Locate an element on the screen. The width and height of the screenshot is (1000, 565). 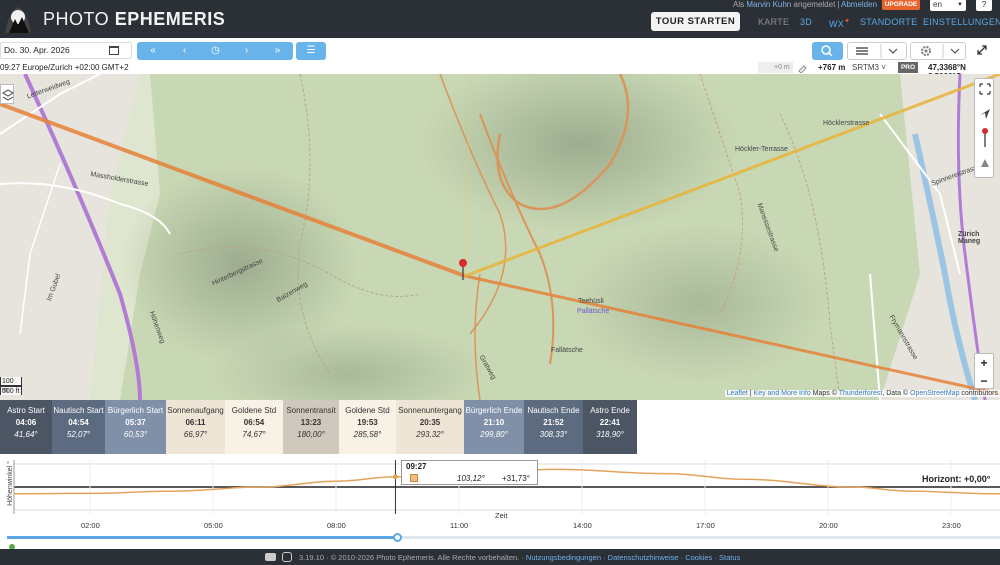
osm-link: OpenStreetMap is located at coordinates (934, 393).